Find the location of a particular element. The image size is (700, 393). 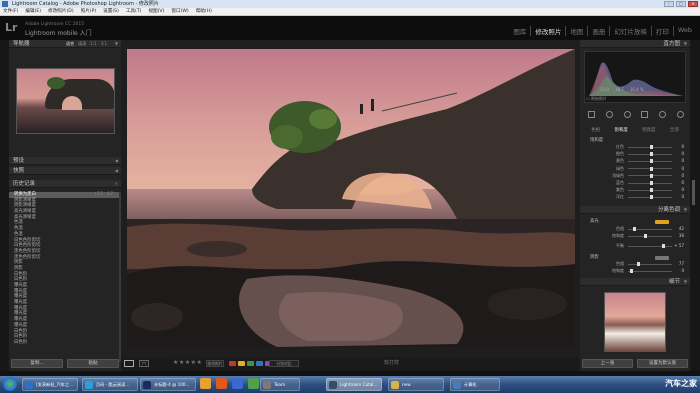

detail-preview is located at coordinates (635, 322).